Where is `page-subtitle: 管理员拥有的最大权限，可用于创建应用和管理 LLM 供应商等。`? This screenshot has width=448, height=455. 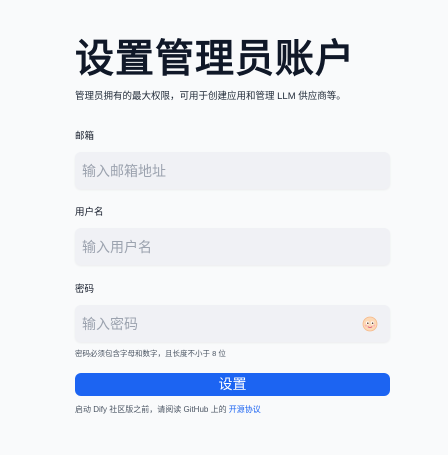
page-subtitle: 管理员拥有的最大权限，可用于创建应用和管理 LLM 供应商等。 is located at coordinates (210, 96).